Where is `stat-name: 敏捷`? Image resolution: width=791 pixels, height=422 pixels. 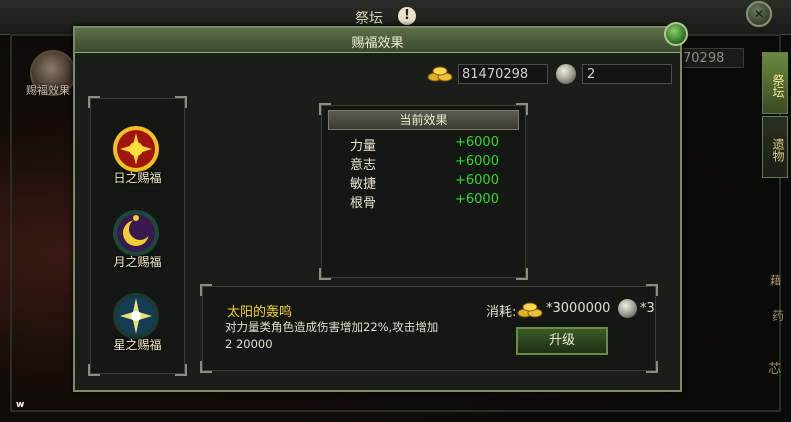 stat-name: 敏捷 is located at coordinates (363, 184).